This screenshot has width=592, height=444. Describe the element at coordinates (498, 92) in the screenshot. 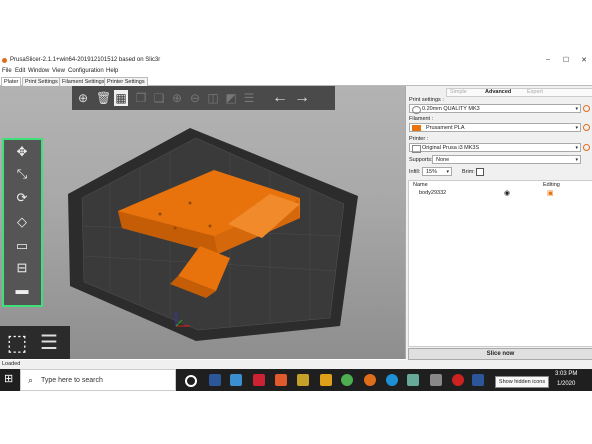

I see `mode-advanced: Advanced` at that location.